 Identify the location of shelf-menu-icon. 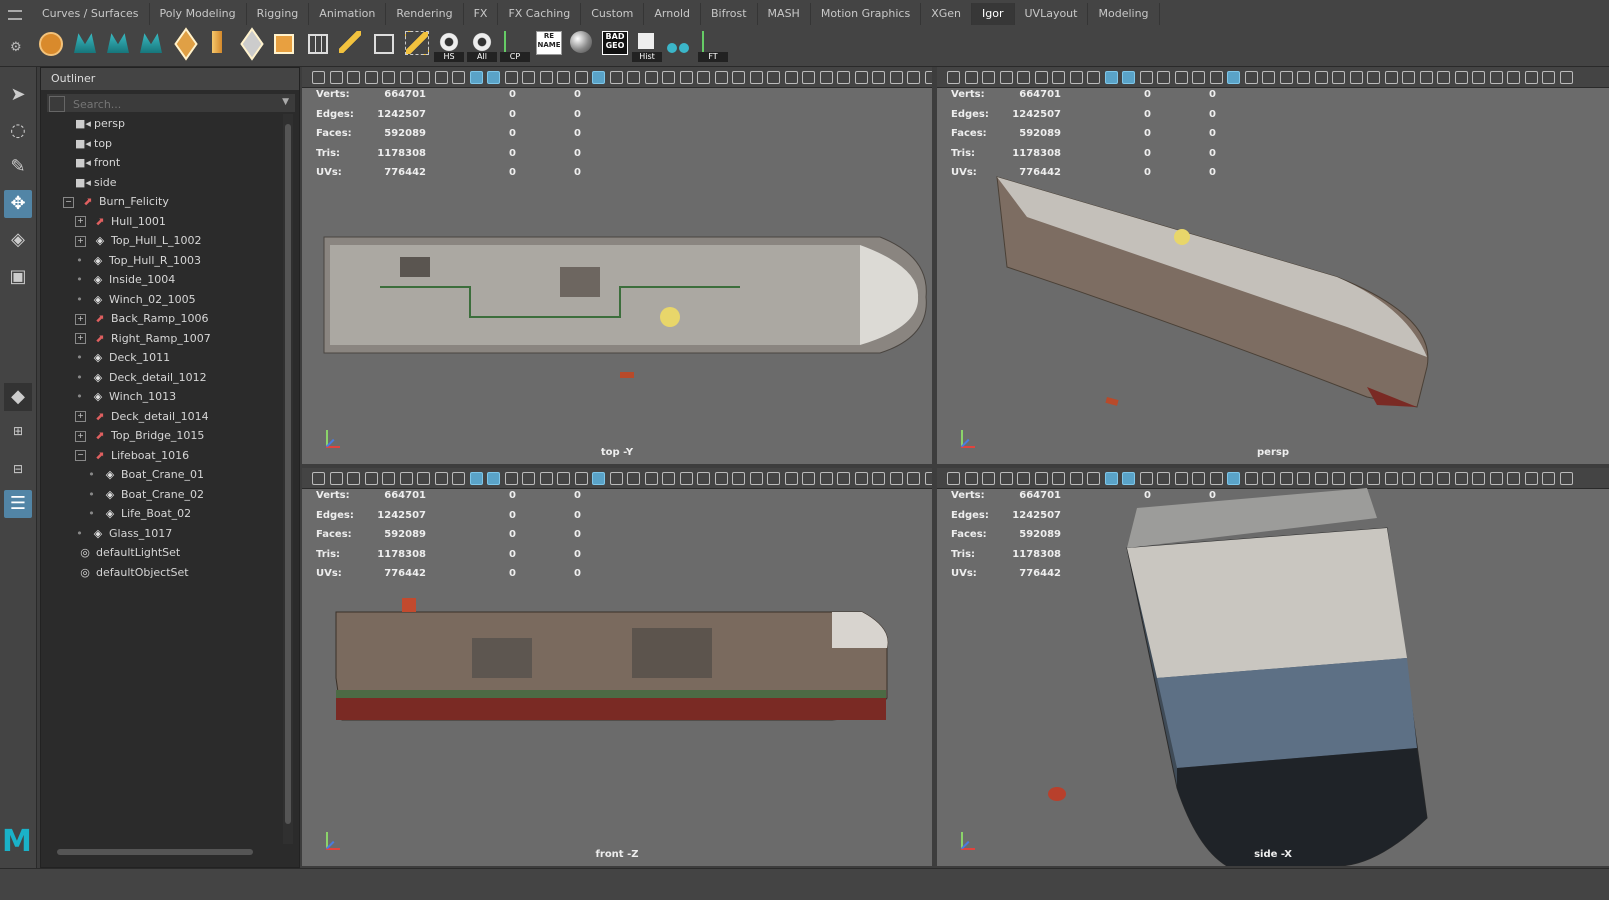
(15, 15).